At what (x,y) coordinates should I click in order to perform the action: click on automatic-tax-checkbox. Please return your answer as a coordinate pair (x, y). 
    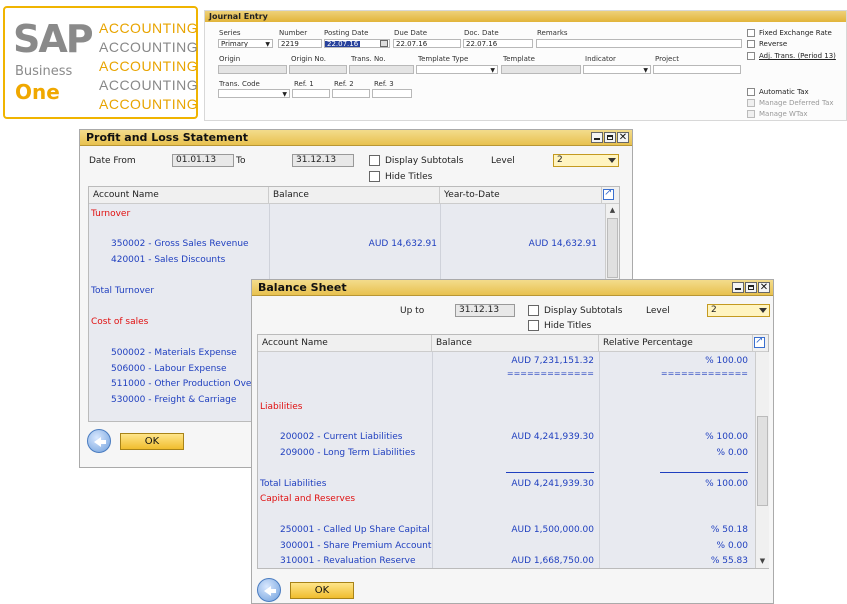
    Looking at the image, I should click on (751, 92).